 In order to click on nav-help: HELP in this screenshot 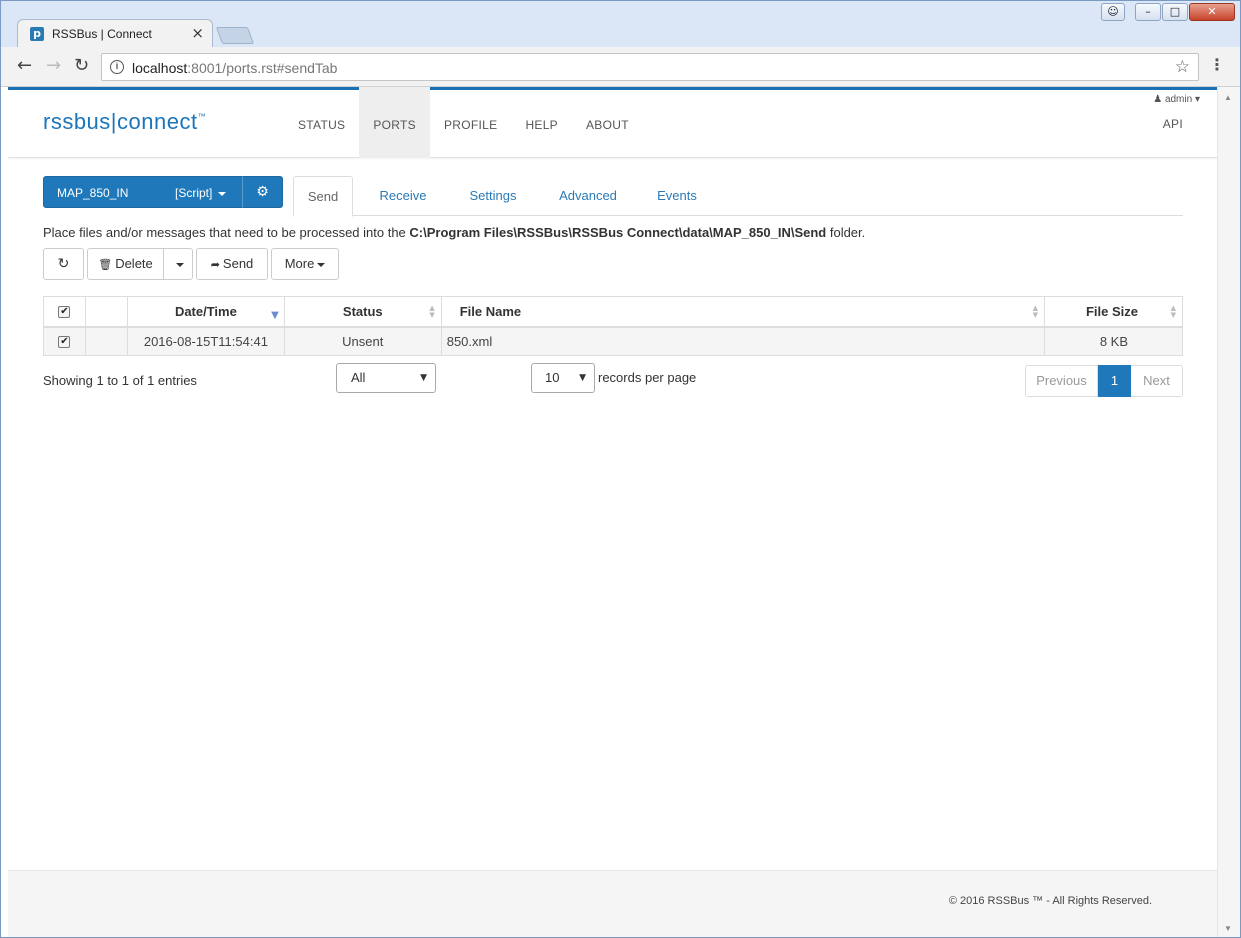, I will do `click(541, 122)`.